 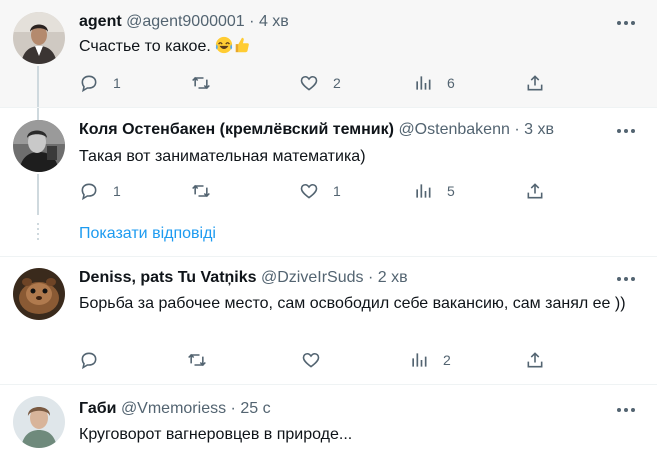 What do you see at coordinates (359, 47) in the screenshot?
I see `tweet-text: Счастье то какое.` at bounding box center [359, 47].